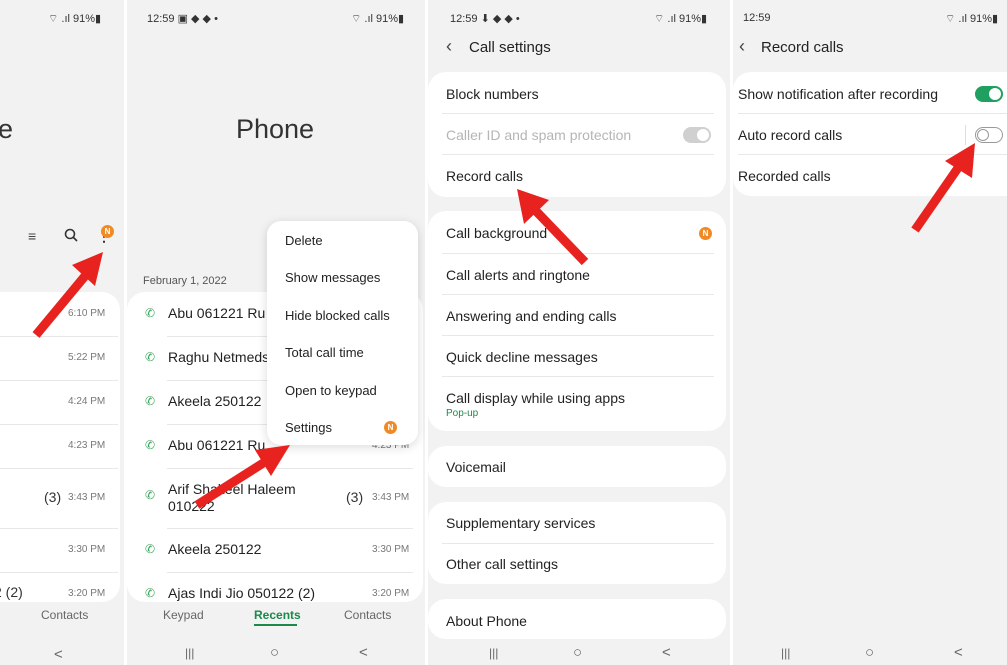 Image resolution: width=1007 pixels, height=665 pixels. What do you see at coordinates (242, 477) in the screenshot?
I see `arrow-to-settings` at bounding box center [242, 477].